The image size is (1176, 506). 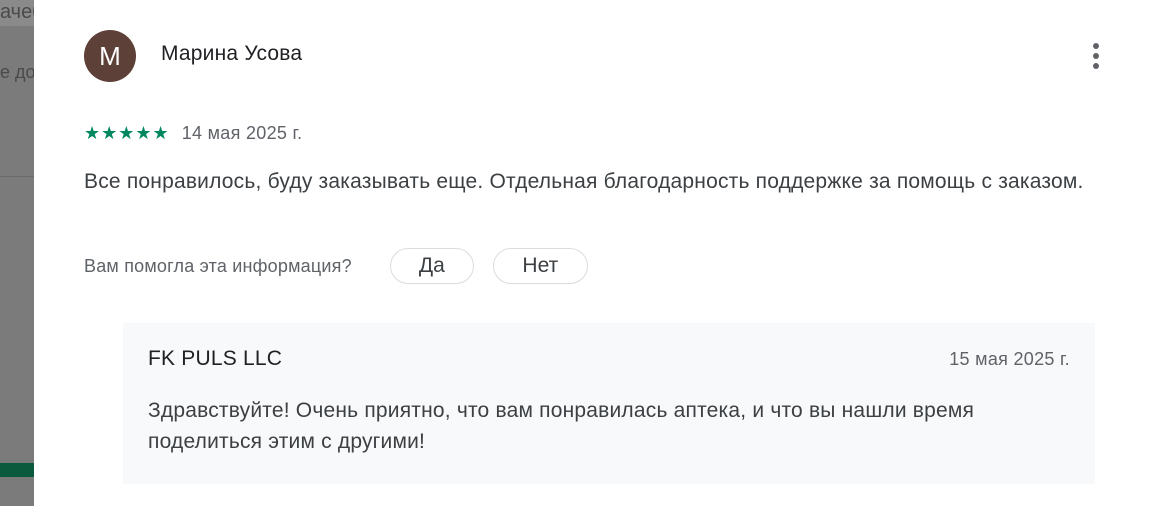 What do you see at coordinates (232, 53) in the screenshot?
I see `review-author: Марина Усова` at bounding box center [232, 53].